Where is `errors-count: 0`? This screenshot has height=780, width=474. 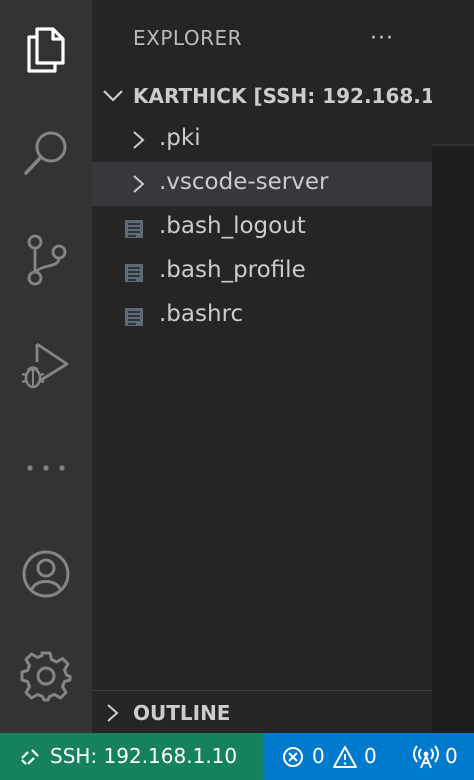 errors-count: 0 is located at coordinates (318, 756).